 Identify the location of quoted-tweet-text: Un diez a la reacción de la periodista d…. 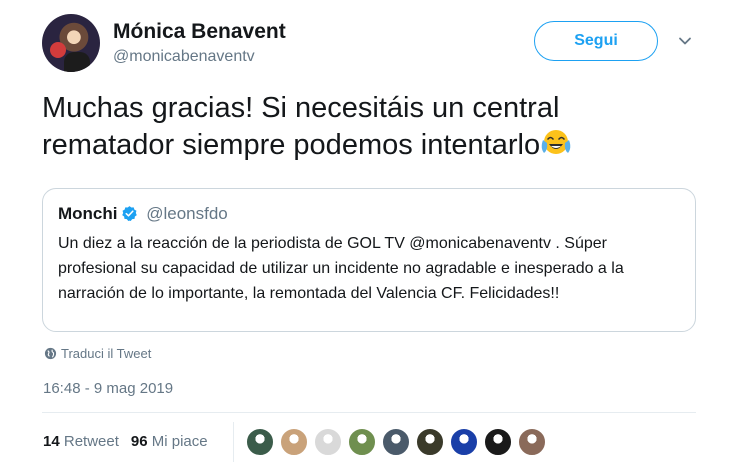
(341, 268).